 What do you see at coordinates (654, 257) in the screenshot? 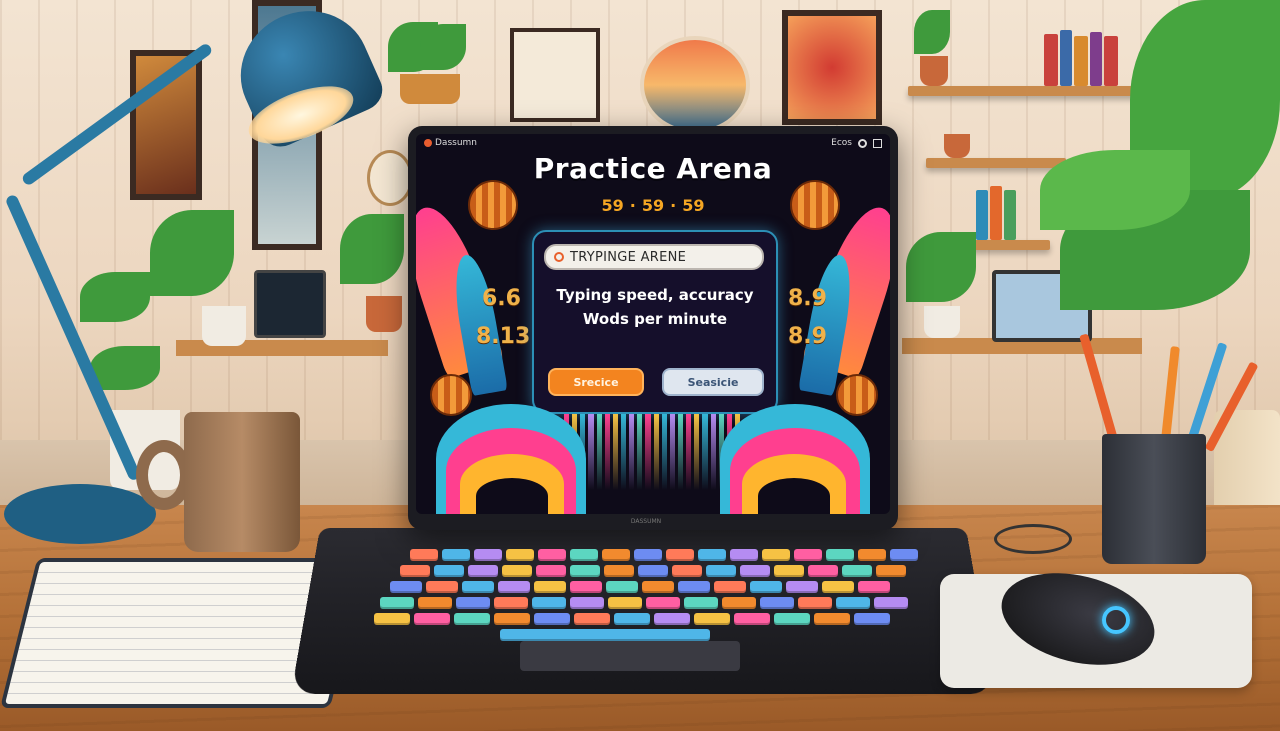
I see `search-field: TRYPINGE ARENE` at bounding box center [654, 257].